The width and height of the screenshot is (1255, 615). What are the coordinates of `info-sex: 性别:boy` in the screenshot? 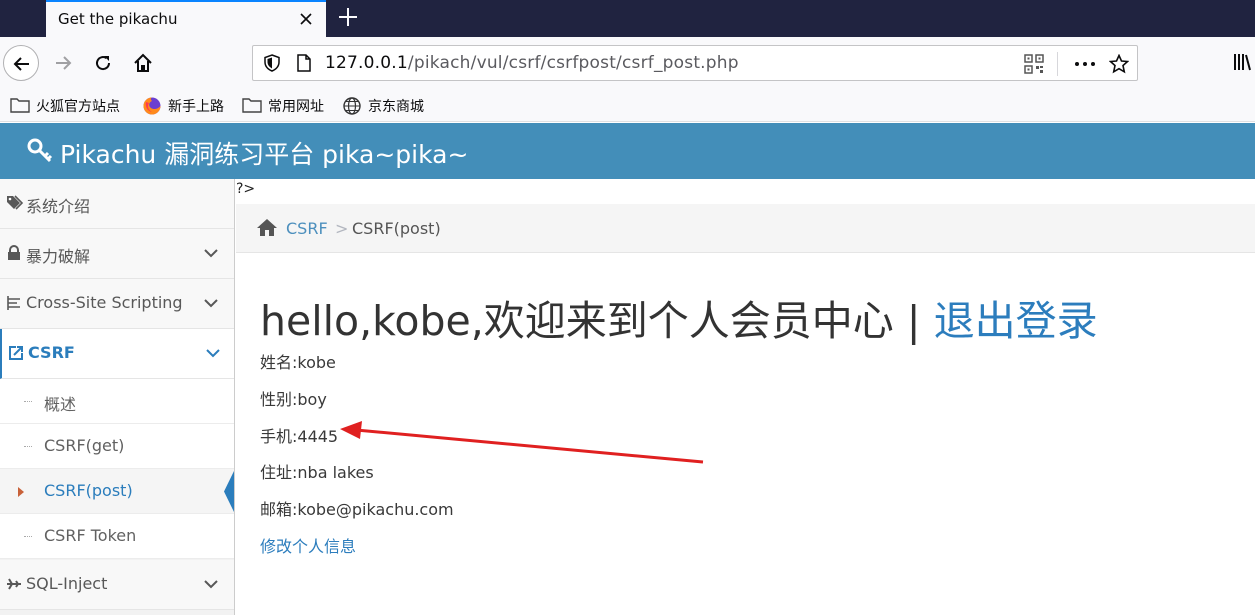 It's located at (293, 399).